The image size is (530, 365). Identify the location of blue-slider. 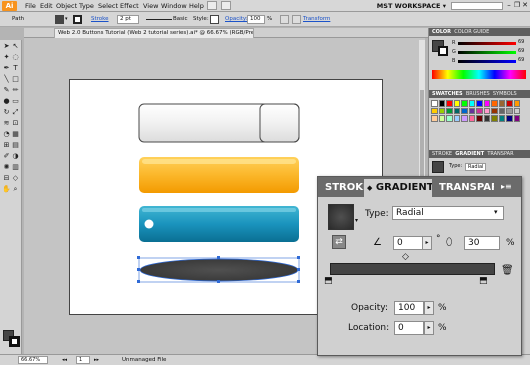
(487, 61).